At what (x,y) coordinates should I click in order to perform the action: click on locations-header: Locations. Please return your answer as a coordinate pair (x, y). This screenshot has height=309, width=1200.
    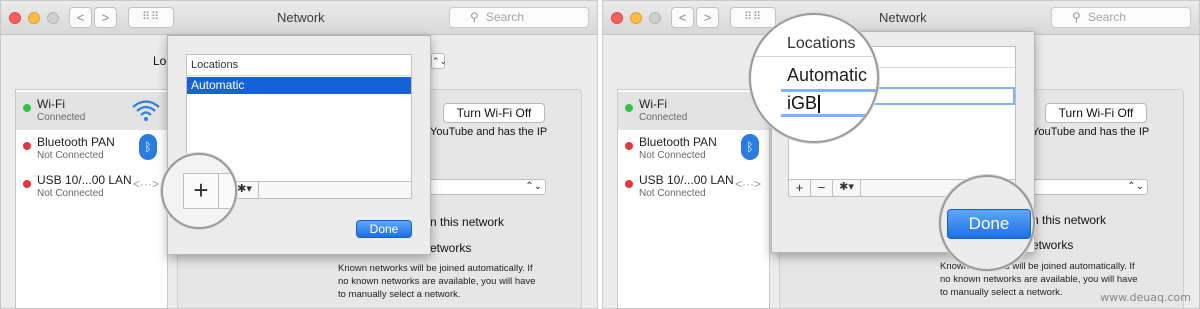
    Looking at the image, I should click on (299, 65).